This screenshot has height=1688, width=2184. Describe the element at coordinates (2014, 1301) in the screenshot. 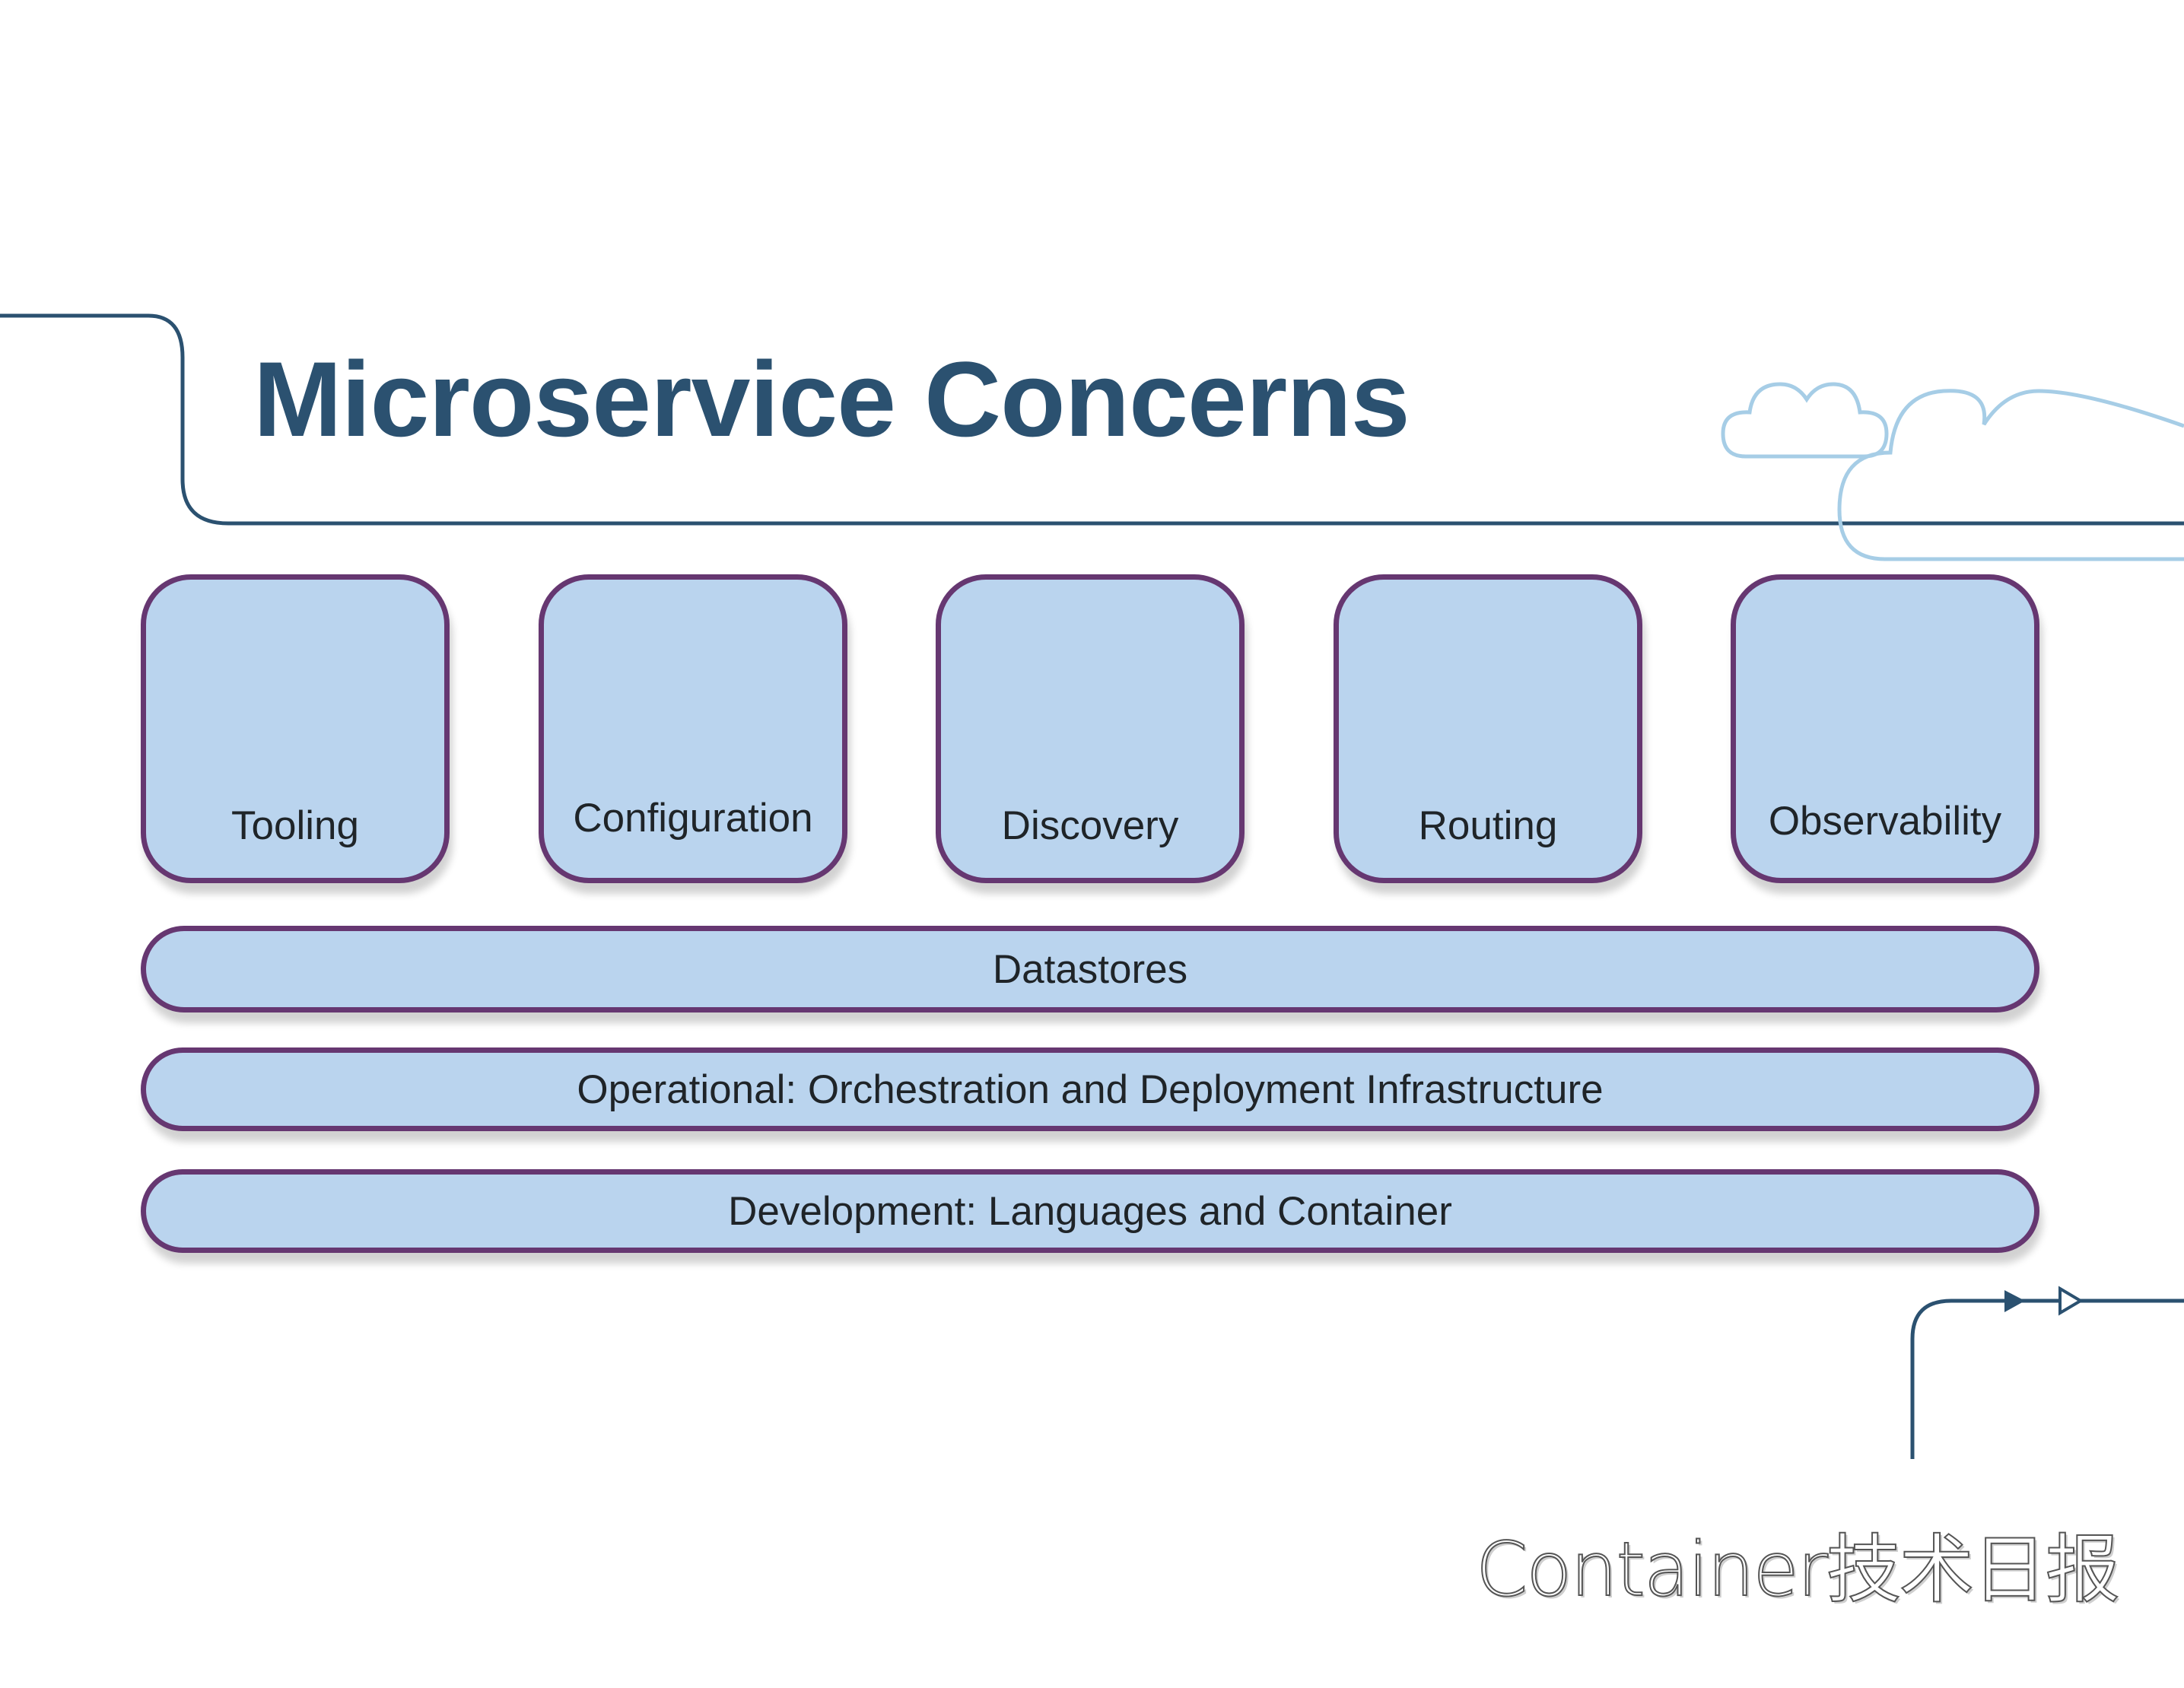

I see `arrow-filled-icon` at that location.